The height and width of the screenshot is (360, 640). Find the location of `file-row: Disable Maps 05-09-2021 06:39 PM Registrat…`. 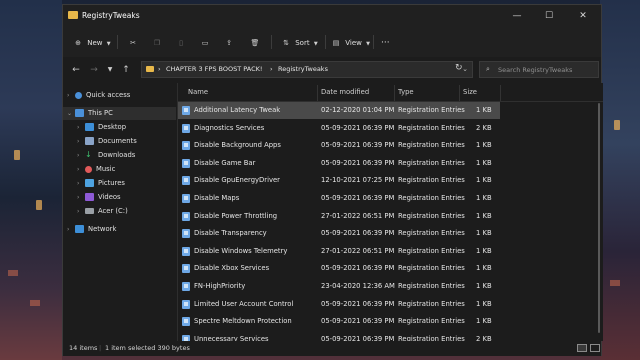

file-row: Disable Maps 05-09-2021 06:39 PM Registrat… is located at coordinates (339, 198).